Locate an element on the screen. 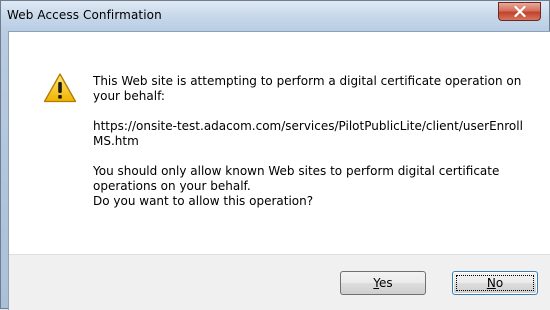 The image size is (550, 310). yes-label-rest: es is located at coordinates (386, 283).